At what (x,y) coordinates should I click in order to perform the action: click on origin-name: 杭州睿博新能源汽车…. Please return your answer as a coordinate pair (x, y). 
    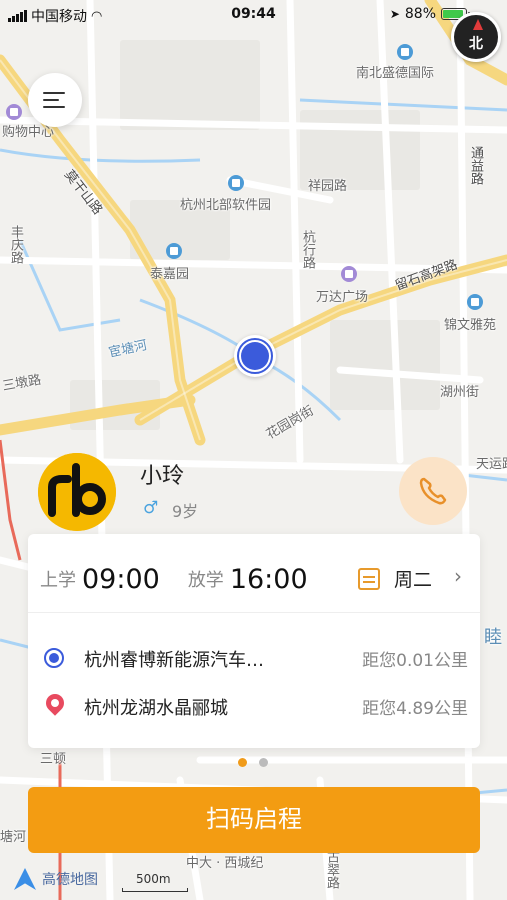
    Looking at the image, I should click on (174, 660).